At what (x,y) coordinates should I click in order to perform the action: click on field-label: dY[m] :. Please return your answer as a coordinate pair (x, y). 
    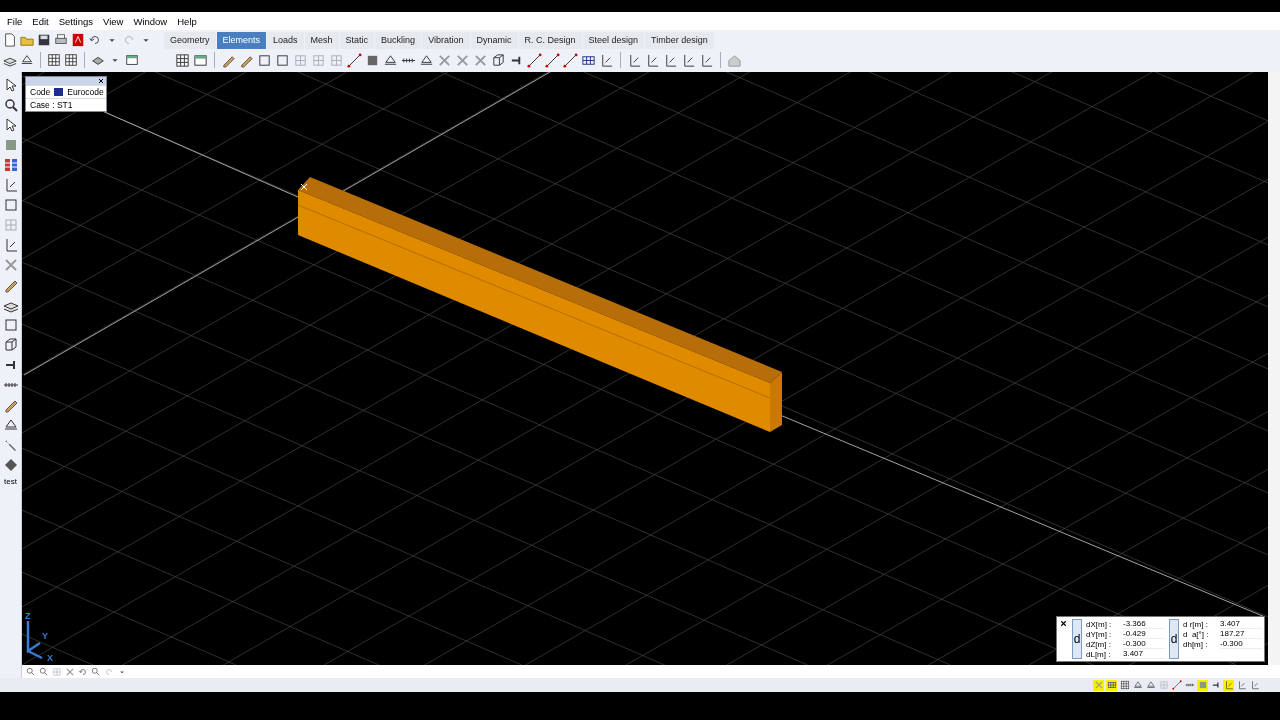
    Looking at the image, I should click on (1099, 634).